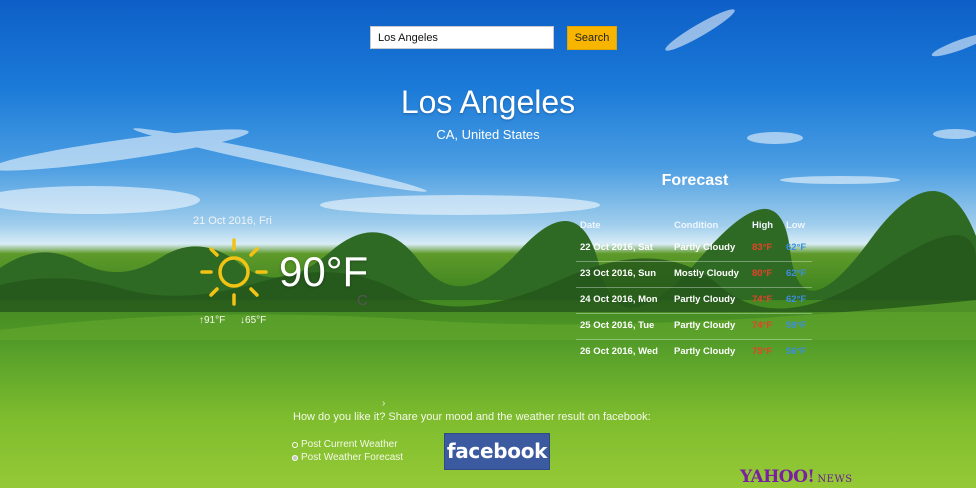  I want to click on search-input, so click(462, 37).